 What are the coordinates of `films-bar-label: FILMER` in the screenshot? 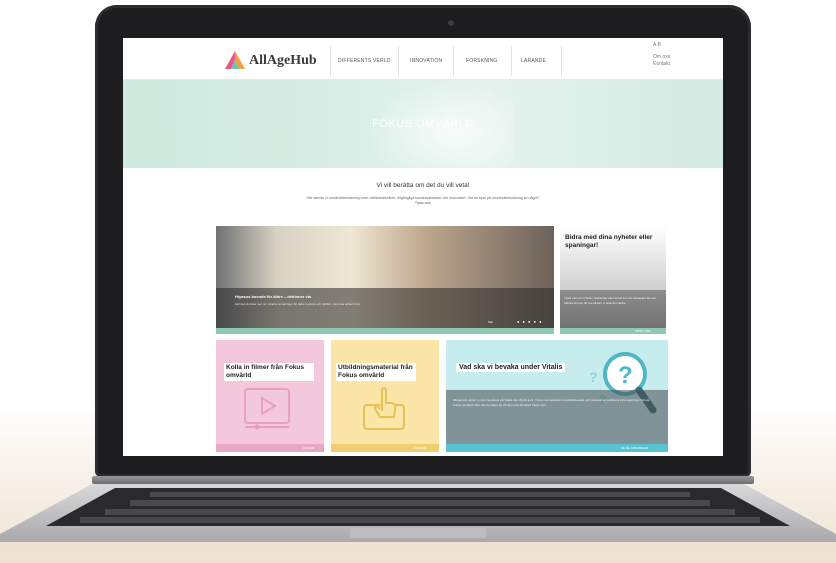 It's located at (308, 448).